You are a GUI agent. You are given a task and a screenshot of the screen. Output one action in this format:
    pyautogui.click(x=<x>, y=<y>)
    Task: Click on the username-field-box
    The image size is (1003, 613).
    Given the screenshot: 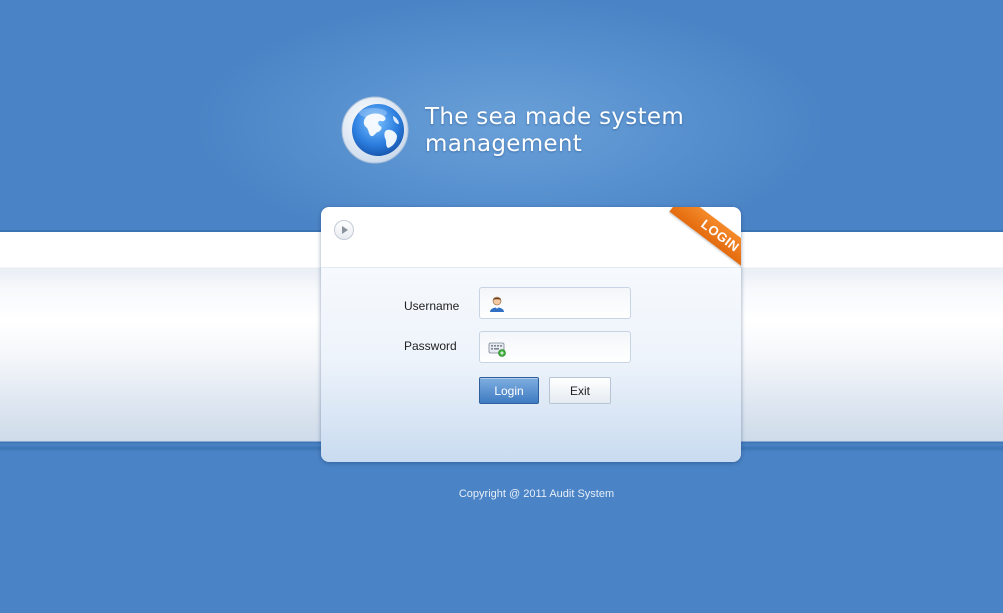 What is the action you would take?
    pyautogui.click(x=555, y=303)
    